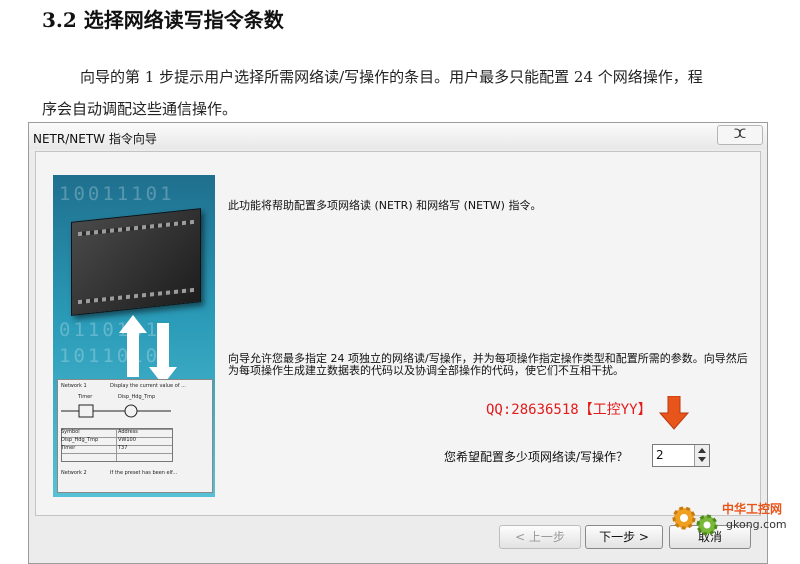 The width and height of the screenshot is (800, 564). Describe the element at coordinates (137, 397) in the screenshot. I see `ladder-coil-label: Disp_Hdg_Tmp` at that location.